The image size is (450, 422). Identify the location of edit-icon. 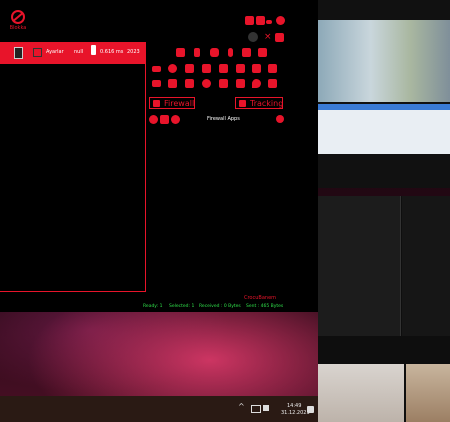
(164, 119).